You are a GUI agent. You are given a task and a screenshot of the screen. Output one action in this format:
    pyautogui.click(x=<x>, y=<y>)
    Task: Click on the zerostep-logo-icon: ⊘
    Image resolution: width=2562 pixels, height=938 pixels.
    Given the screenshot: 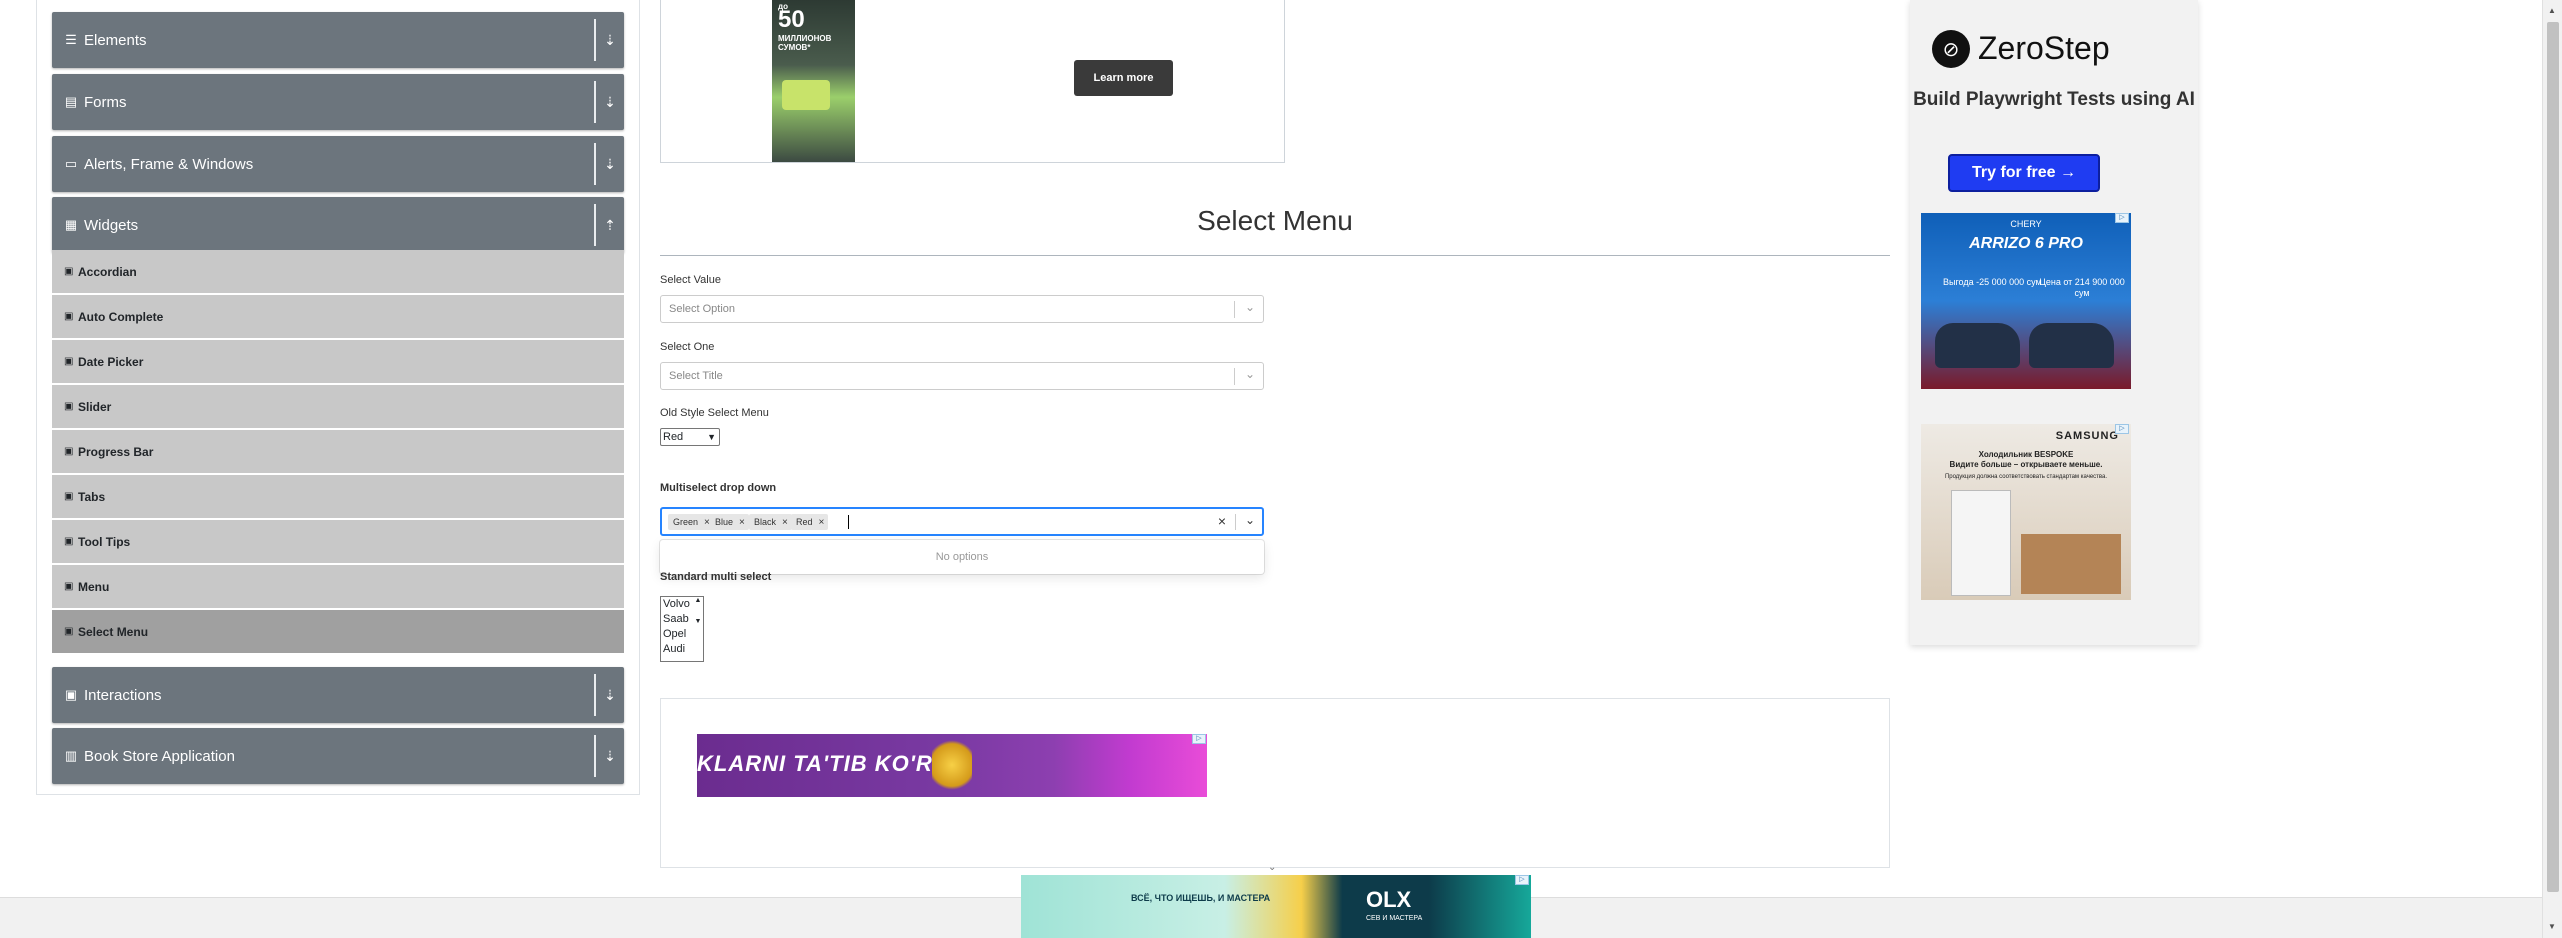 What is the action you would take?
    pyautogui.click(x=1951, y=49)
    